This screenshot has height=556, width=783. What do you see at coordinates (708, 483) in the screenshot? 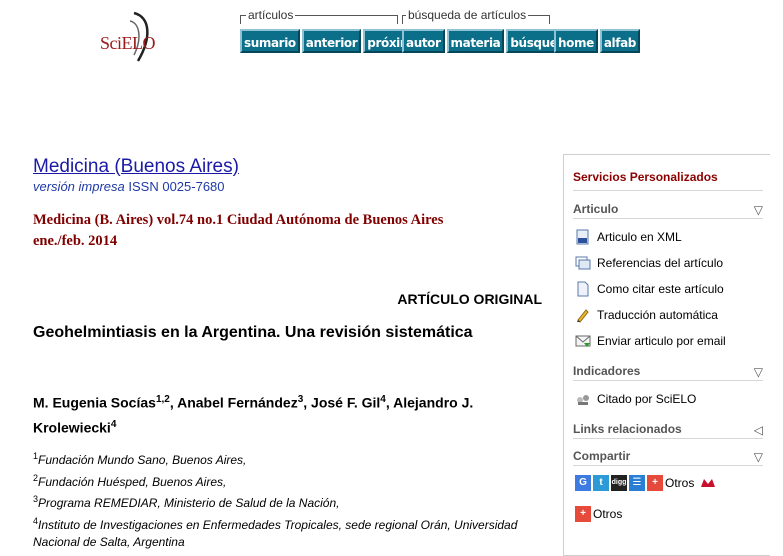
I see `mendeley-share-icon` at bounding box center [708, 483].